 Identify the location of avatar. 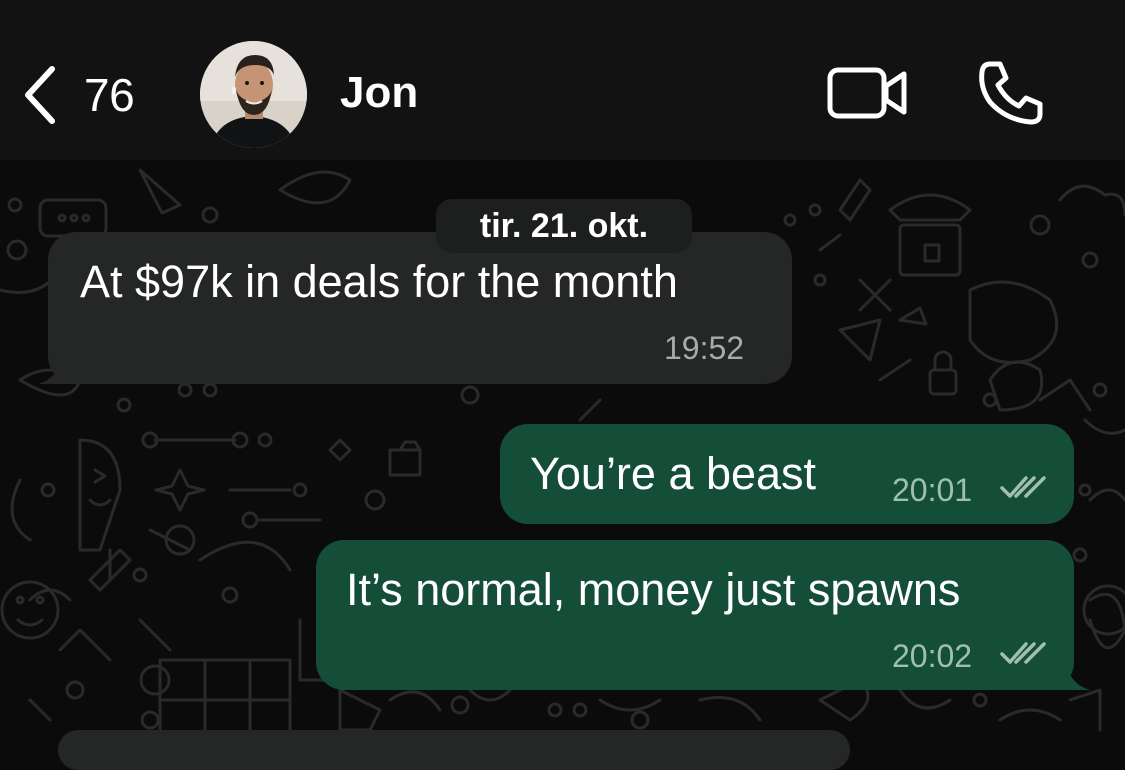
(253, 94).